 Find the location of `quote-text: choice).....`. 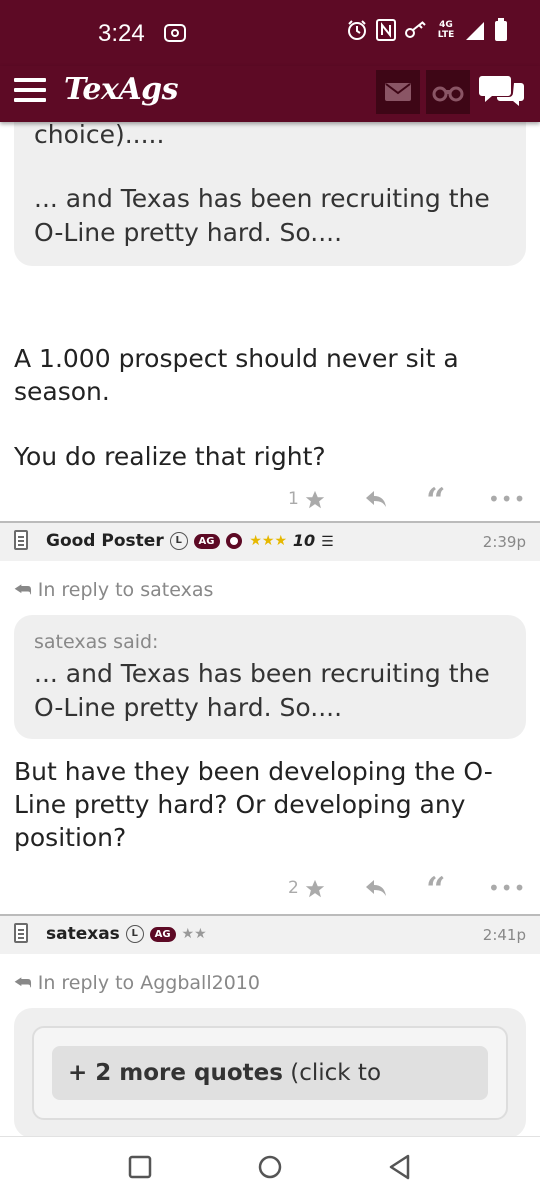

quote-text: choice)..... is located at coordinates (99, 135).